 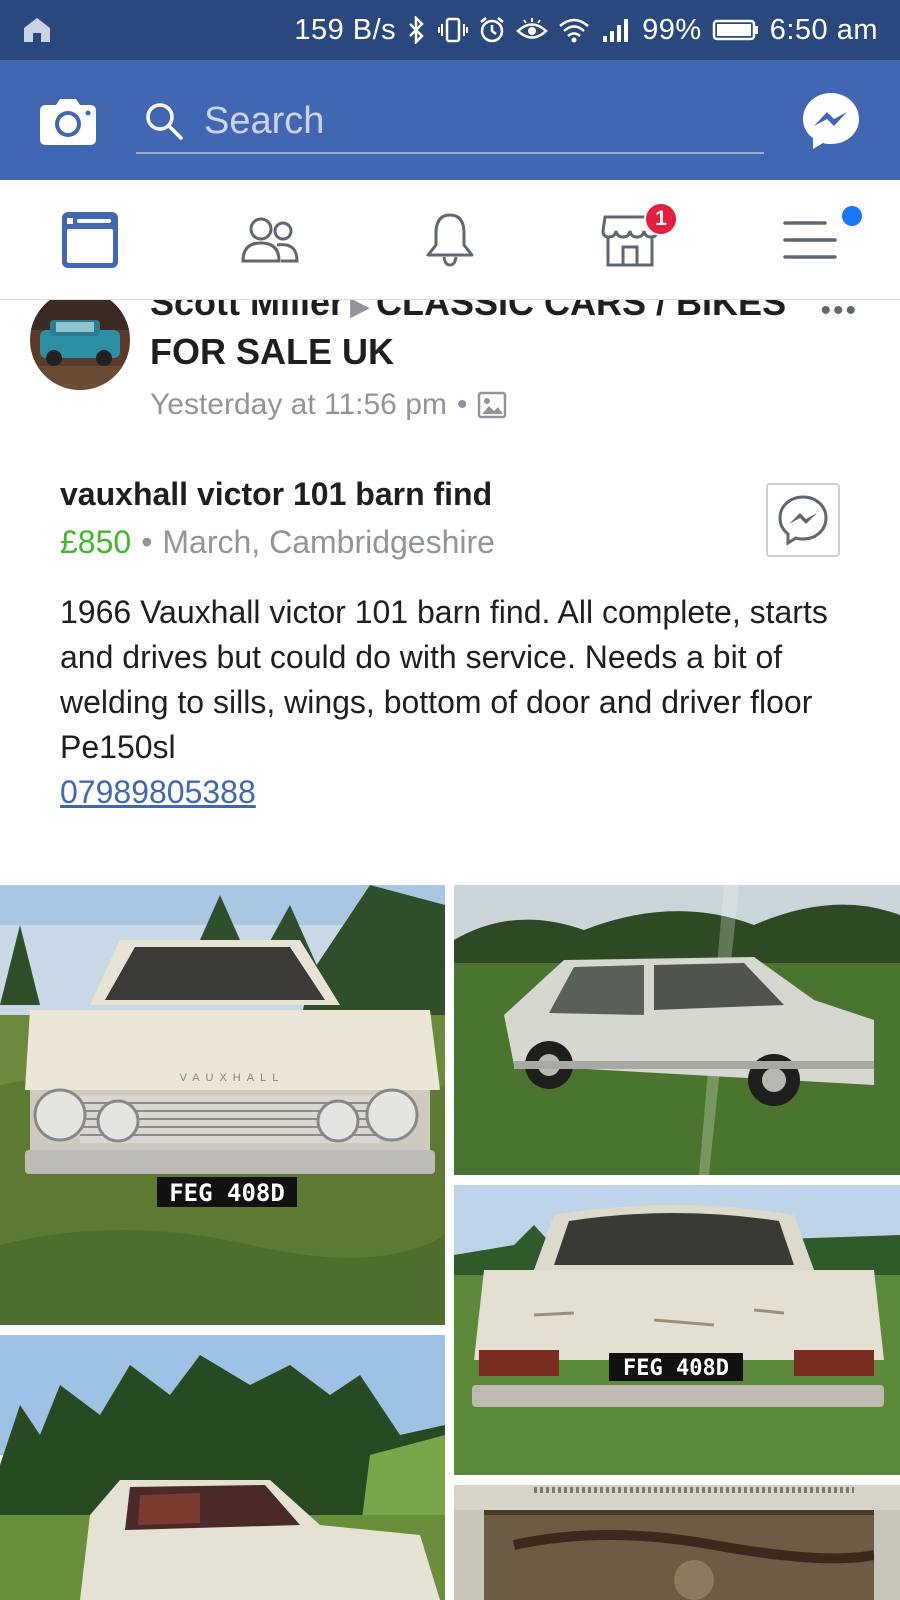 I want to click on phone-link: 07989805388, so click(x=158, y=792).